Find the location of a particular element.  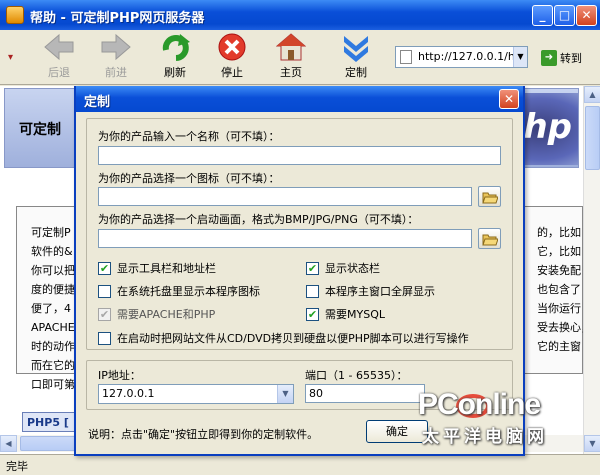

browse-icon-button is located at coordinates (489, 196).